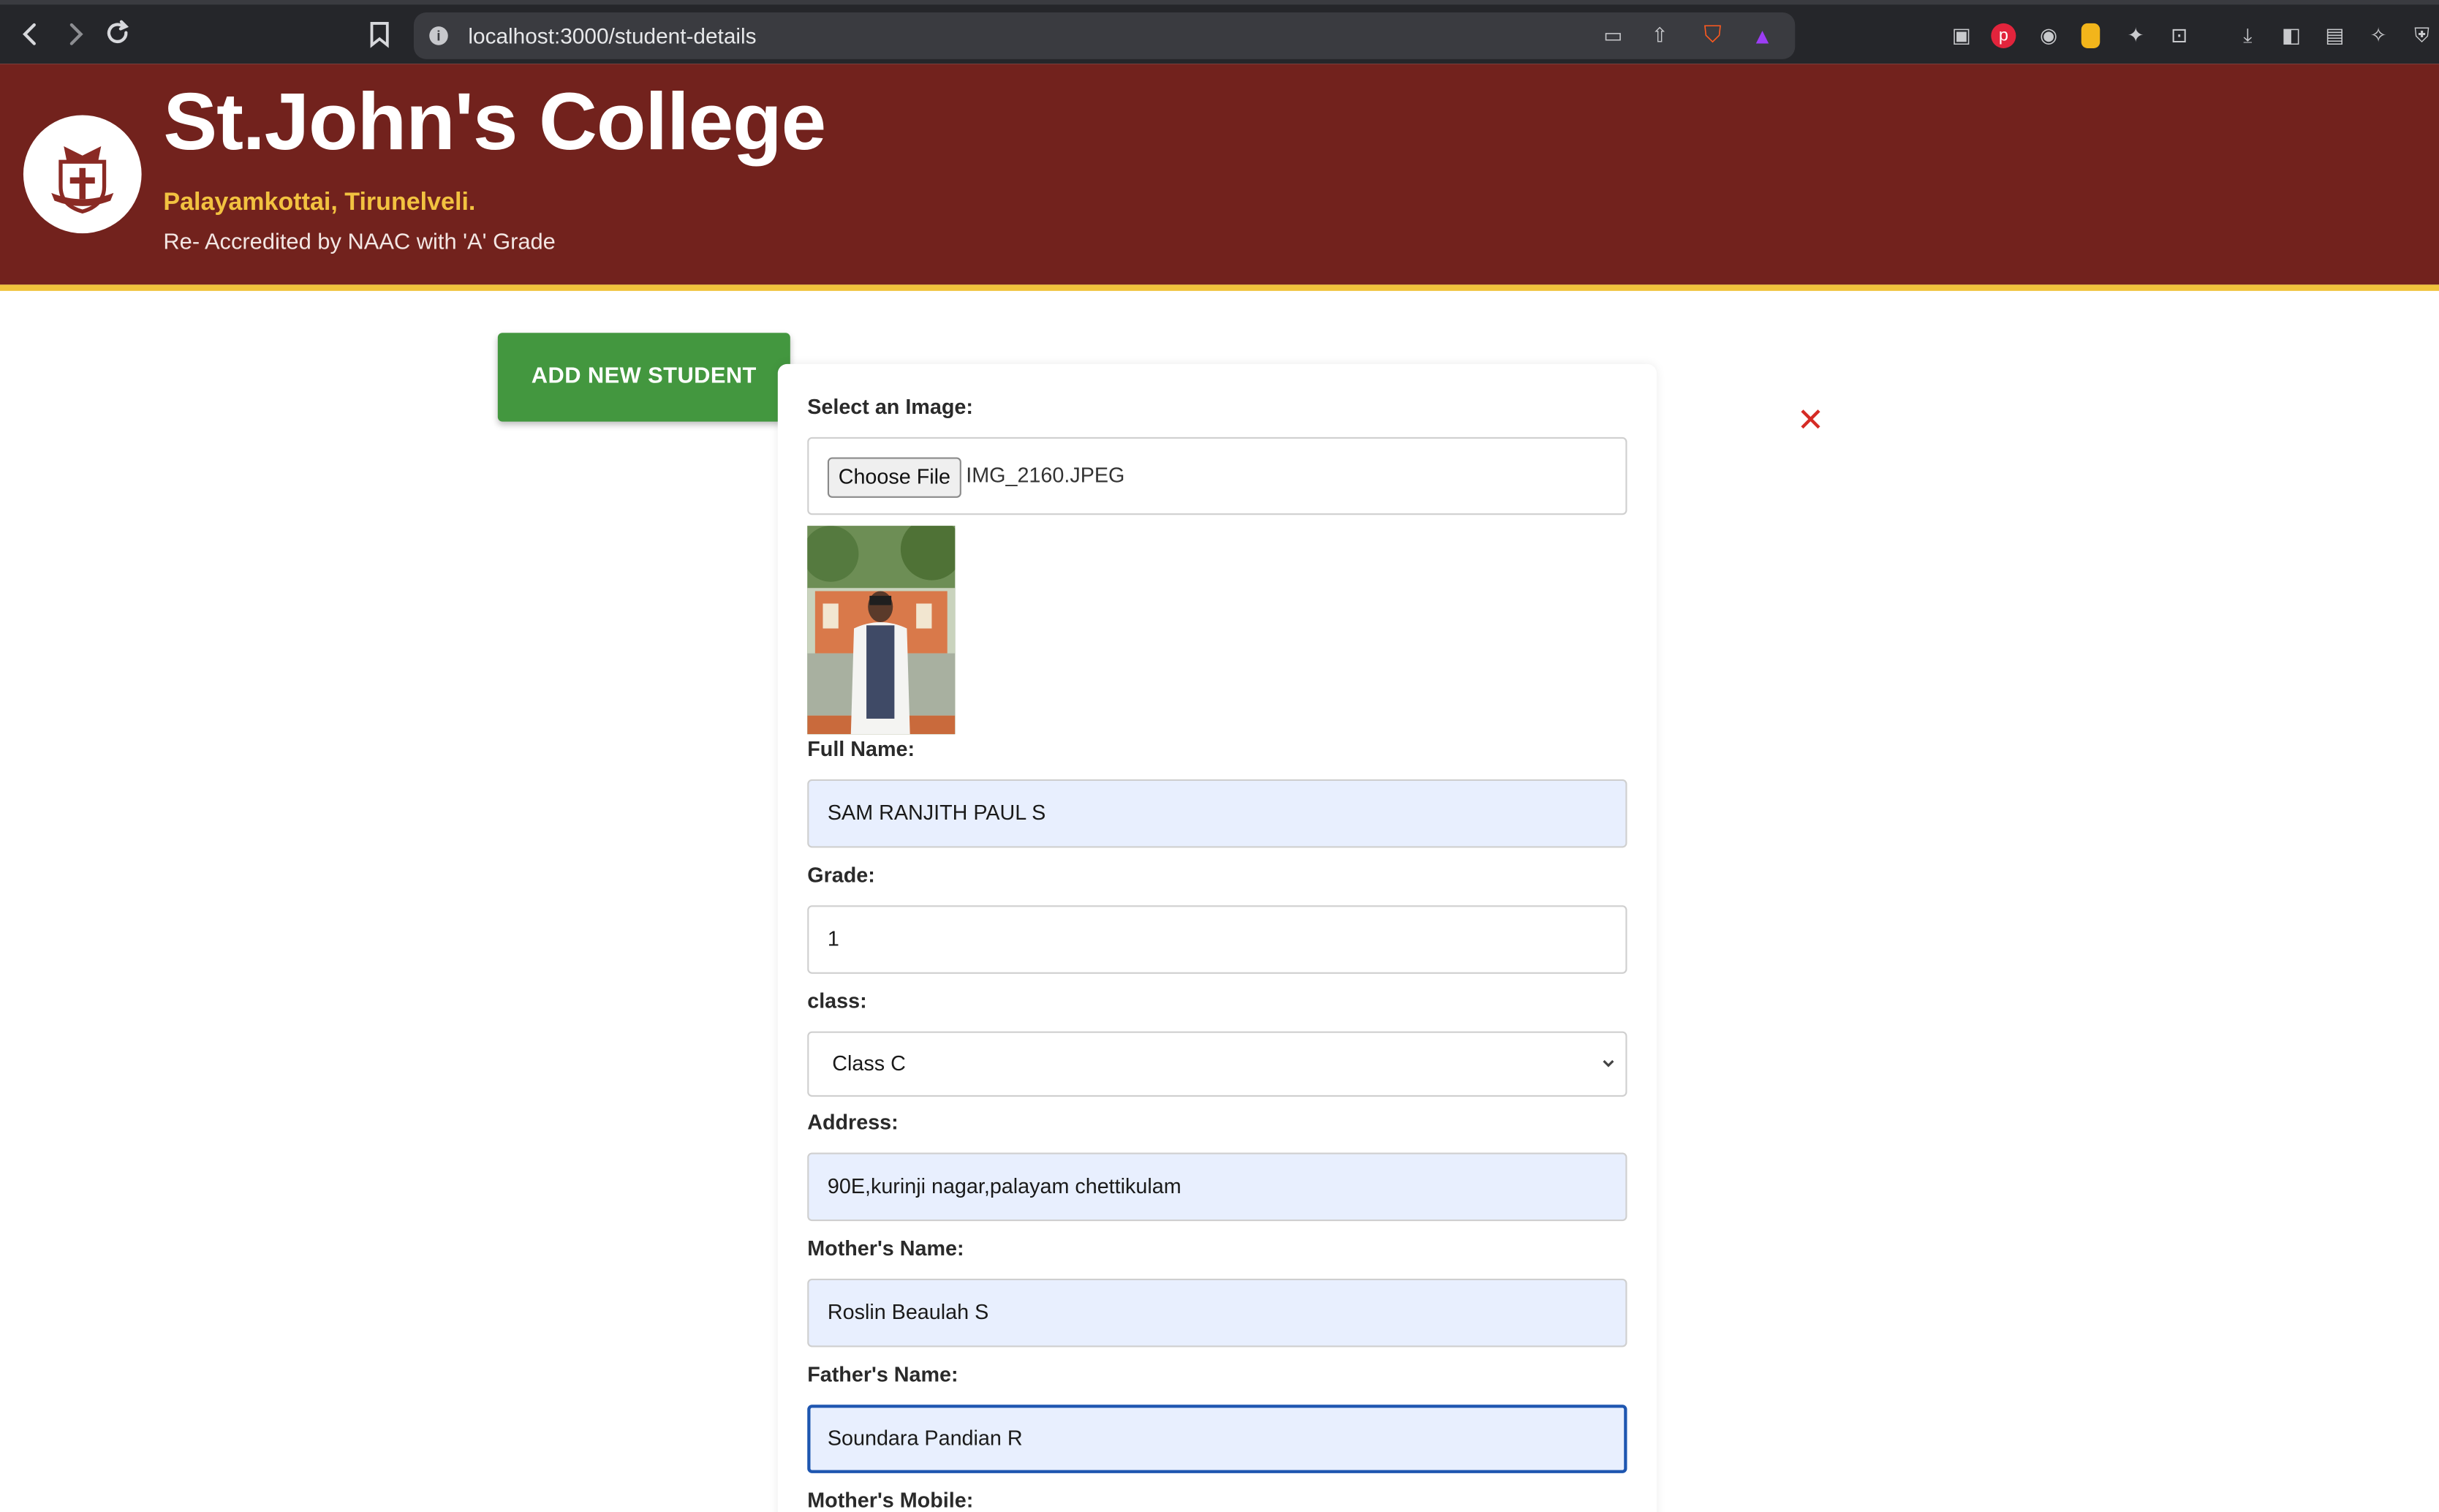 The image size is (2439, 1512). Describe the element at coordinates (75, 34) in the screenshot. I see `forward-icon` at that location.